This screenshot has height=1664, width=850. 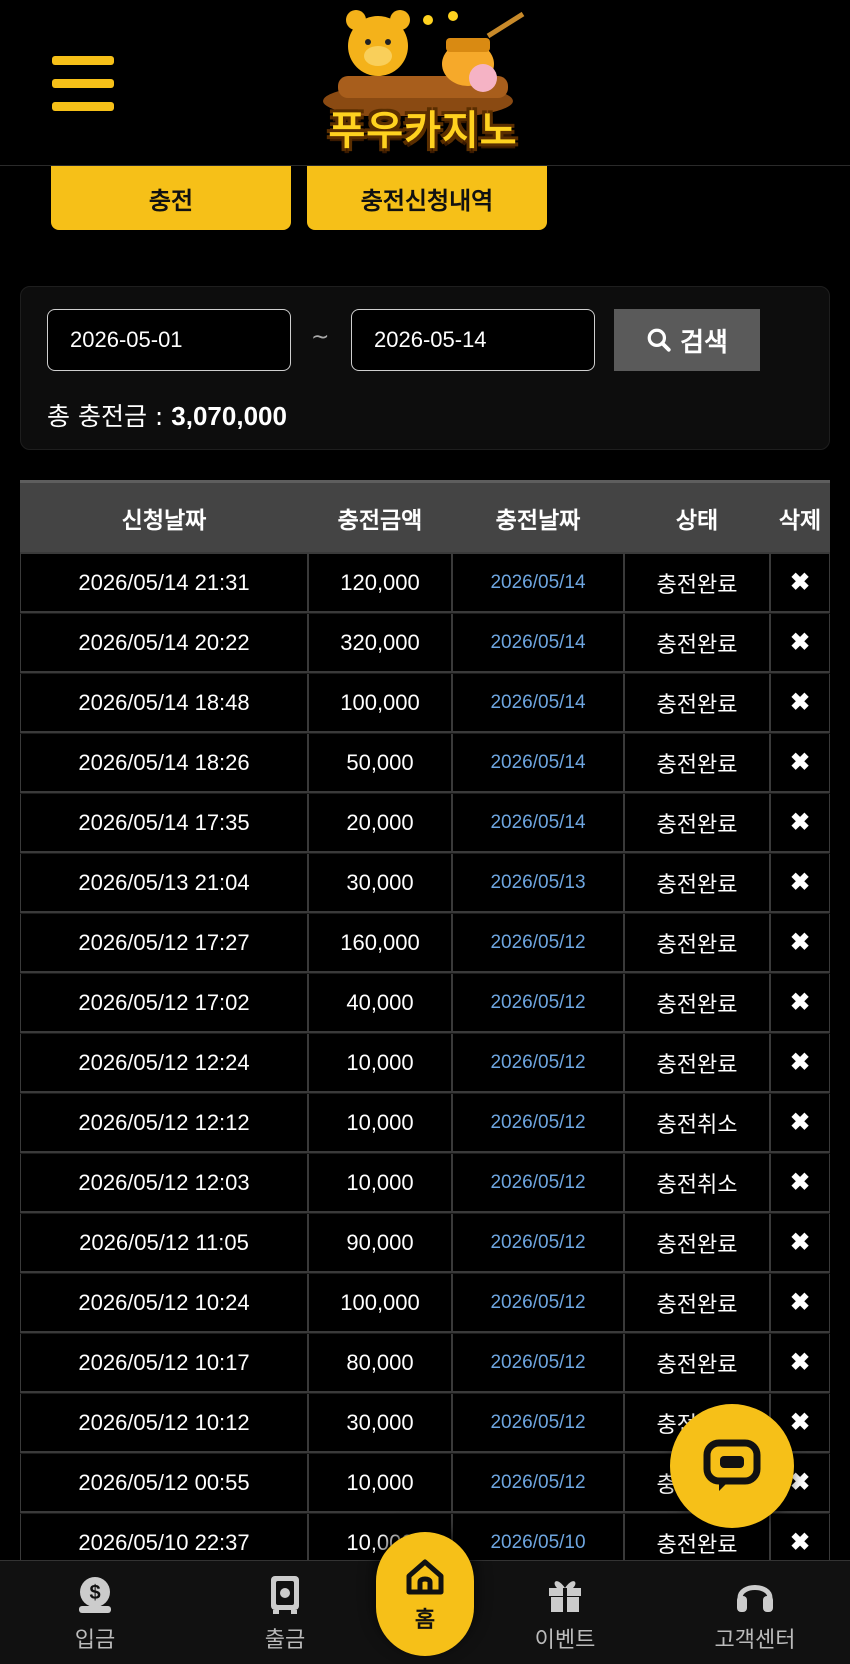 I want to click on date-to-input, so click(x=473, y=340).